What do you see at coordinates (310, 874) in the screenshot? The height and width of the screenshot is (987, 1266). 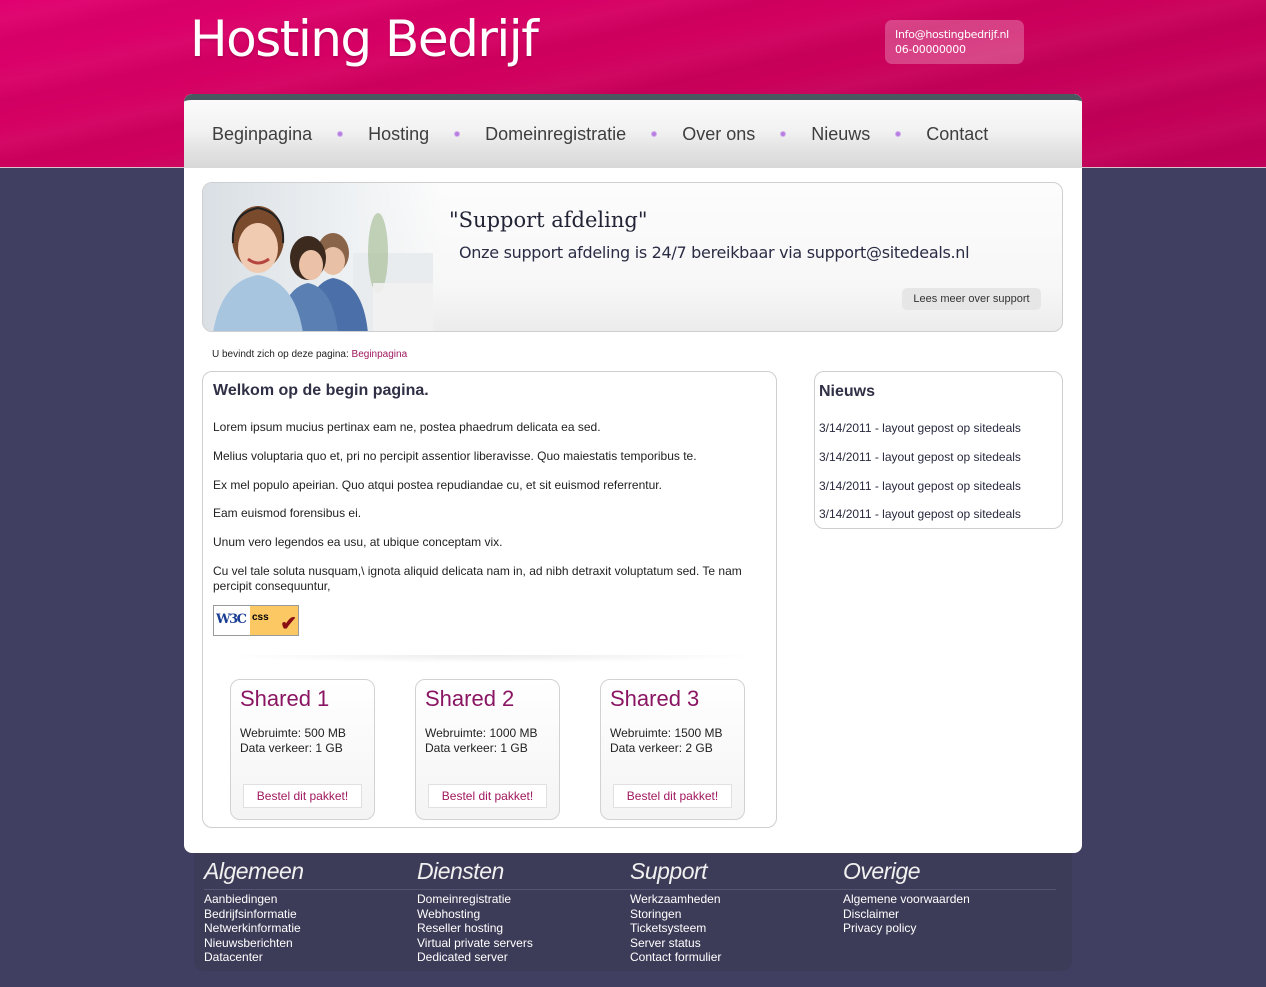 I see `footer-heading: Algemeen` at bounding box center [310, 874].